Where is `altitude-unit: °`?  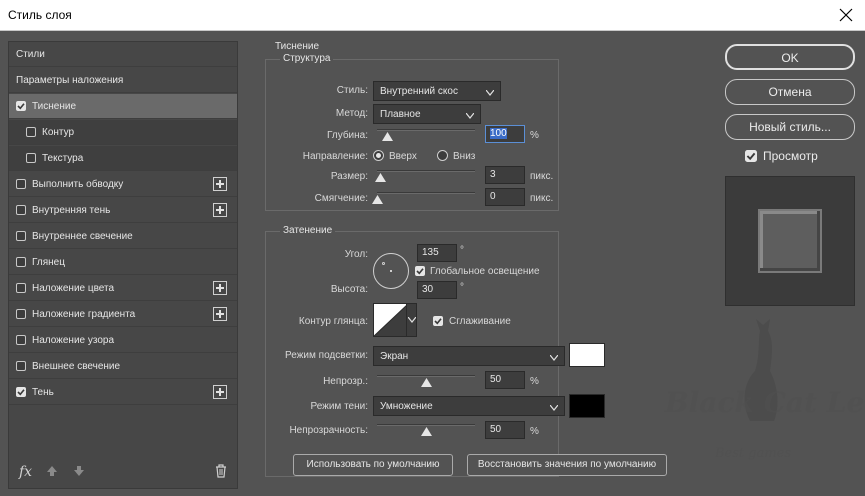
altitude-unit: ° is located at coordinates (462, 287).